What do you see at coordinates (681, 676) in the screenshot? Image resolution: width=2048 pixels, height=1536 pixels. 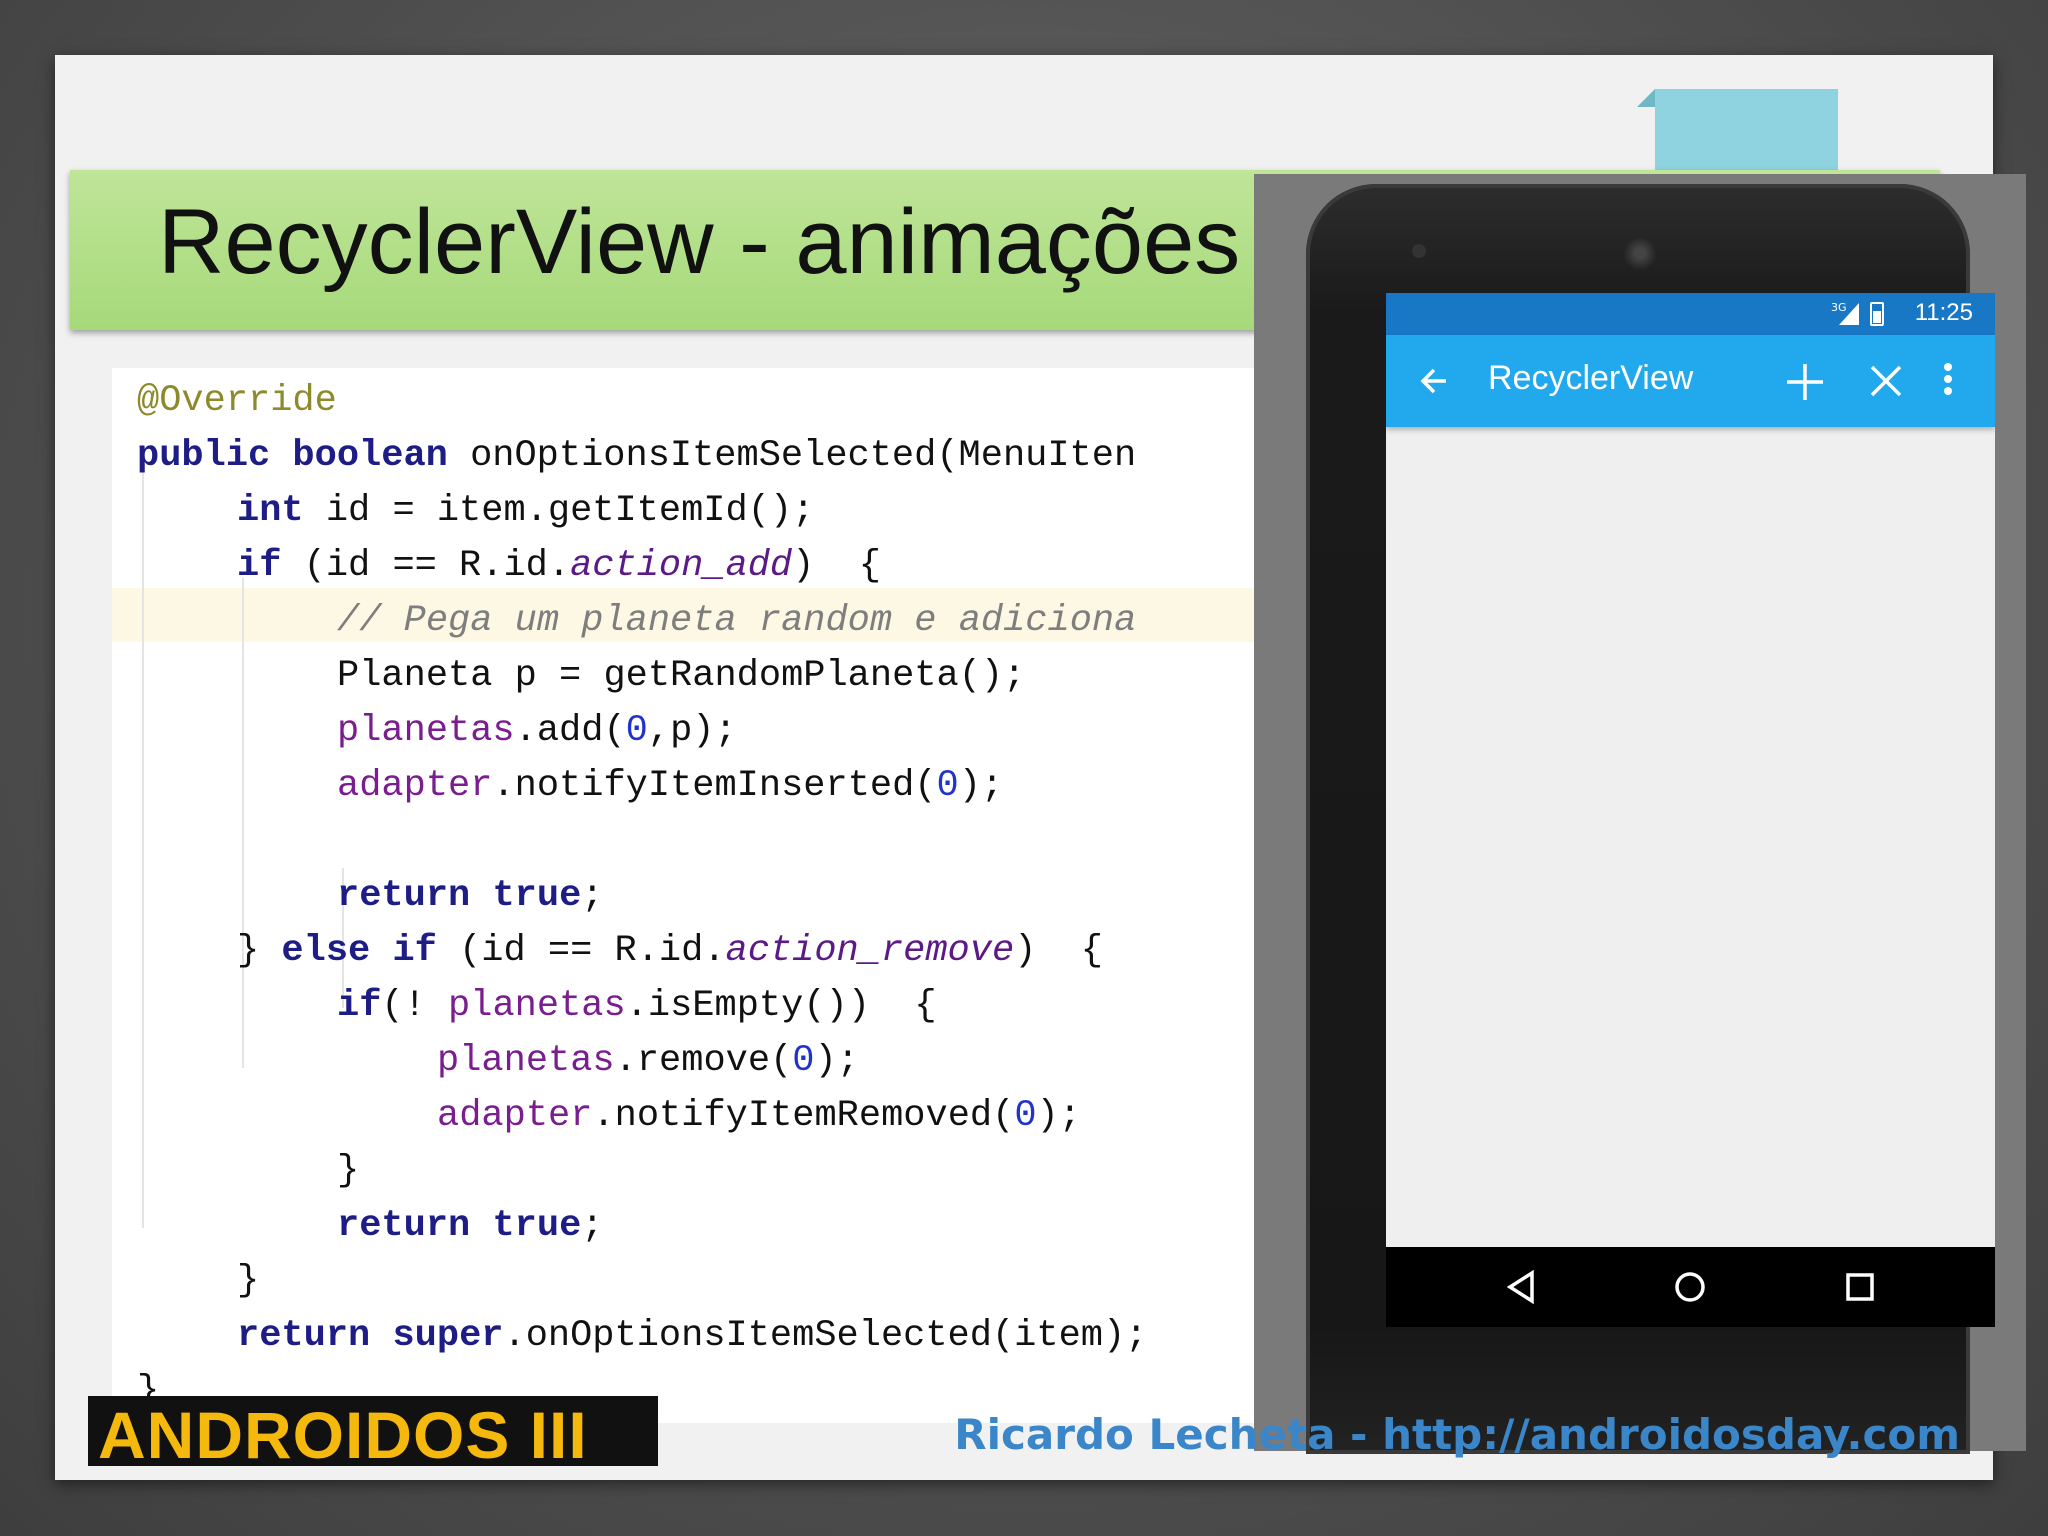 I see `code-line-6: Planeta p = getRandomPlaneta();` at bounding box center [681, 676].